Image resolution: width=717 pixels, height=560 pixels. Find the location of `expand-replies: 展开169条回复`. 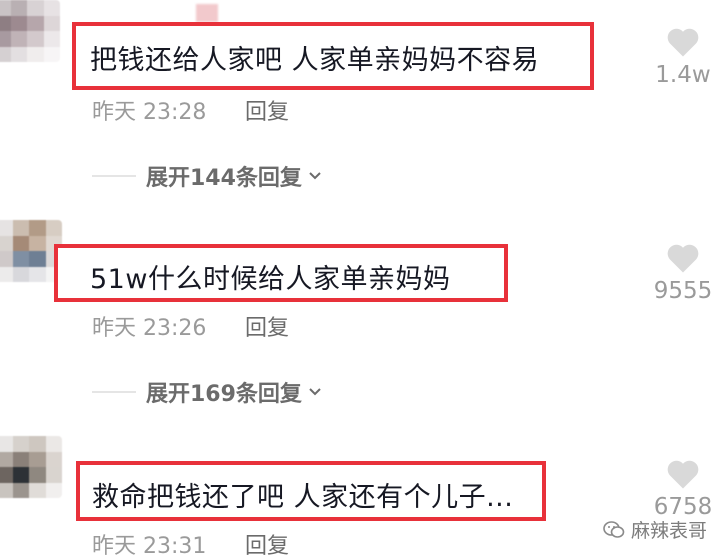

expand-replies: 展开169条回复 is located at coordinates (207, 392).